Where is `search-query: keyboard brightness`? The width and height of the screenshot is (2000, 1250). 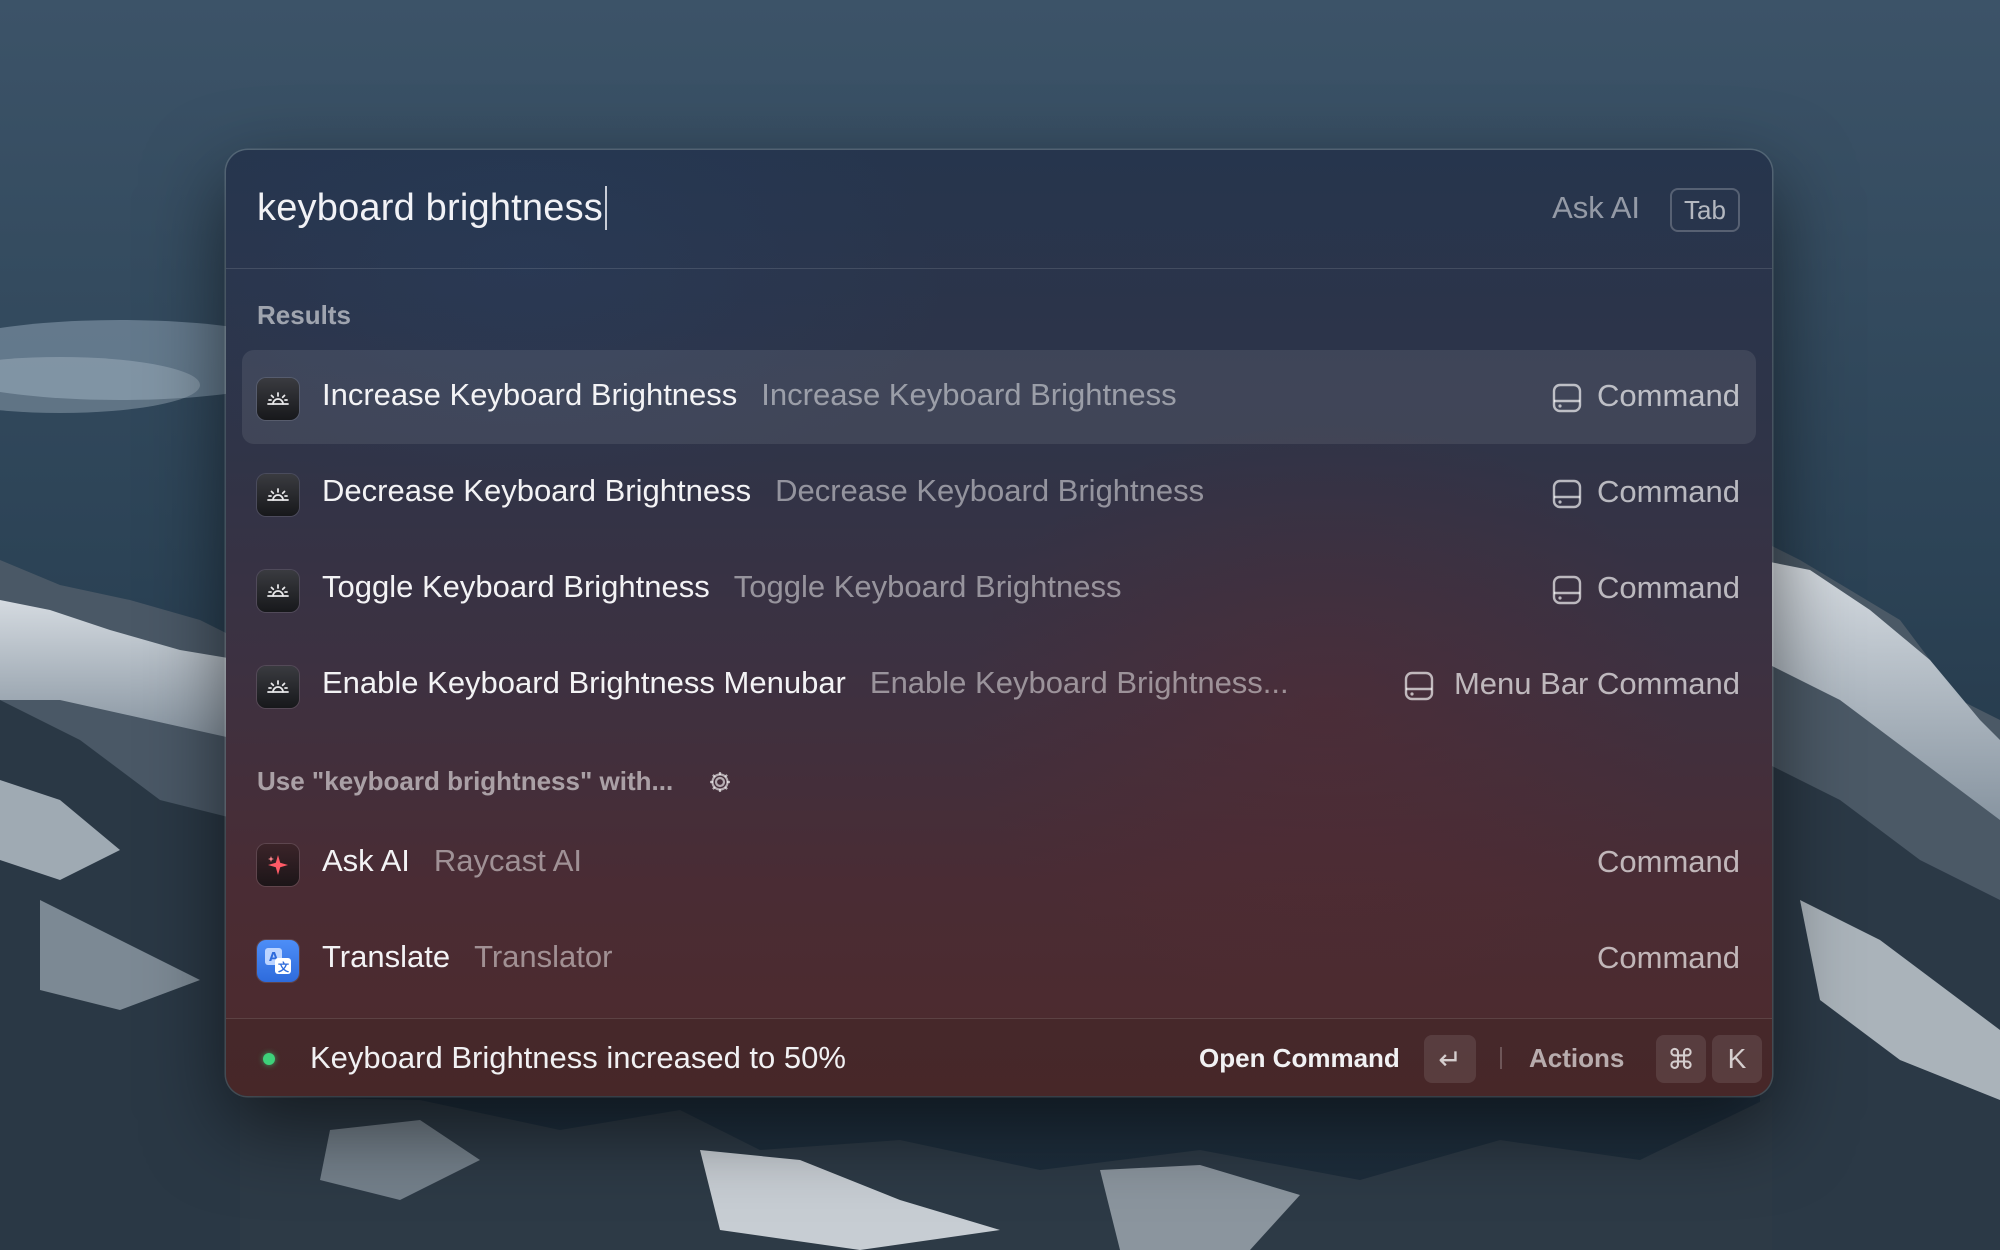 search-query: keyboard brightness is located at coordinates (430, 208).